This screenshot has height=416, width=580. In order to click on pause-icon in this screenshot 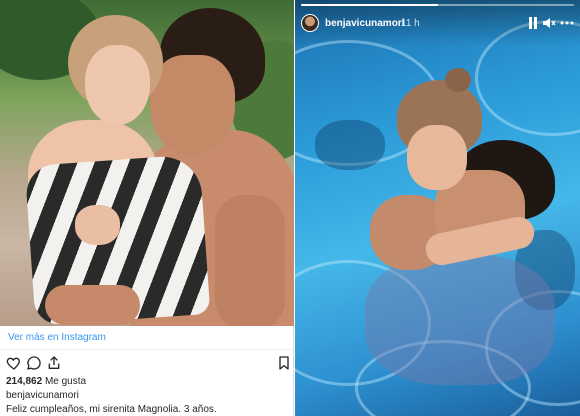, I will do `click(533, 23)`.